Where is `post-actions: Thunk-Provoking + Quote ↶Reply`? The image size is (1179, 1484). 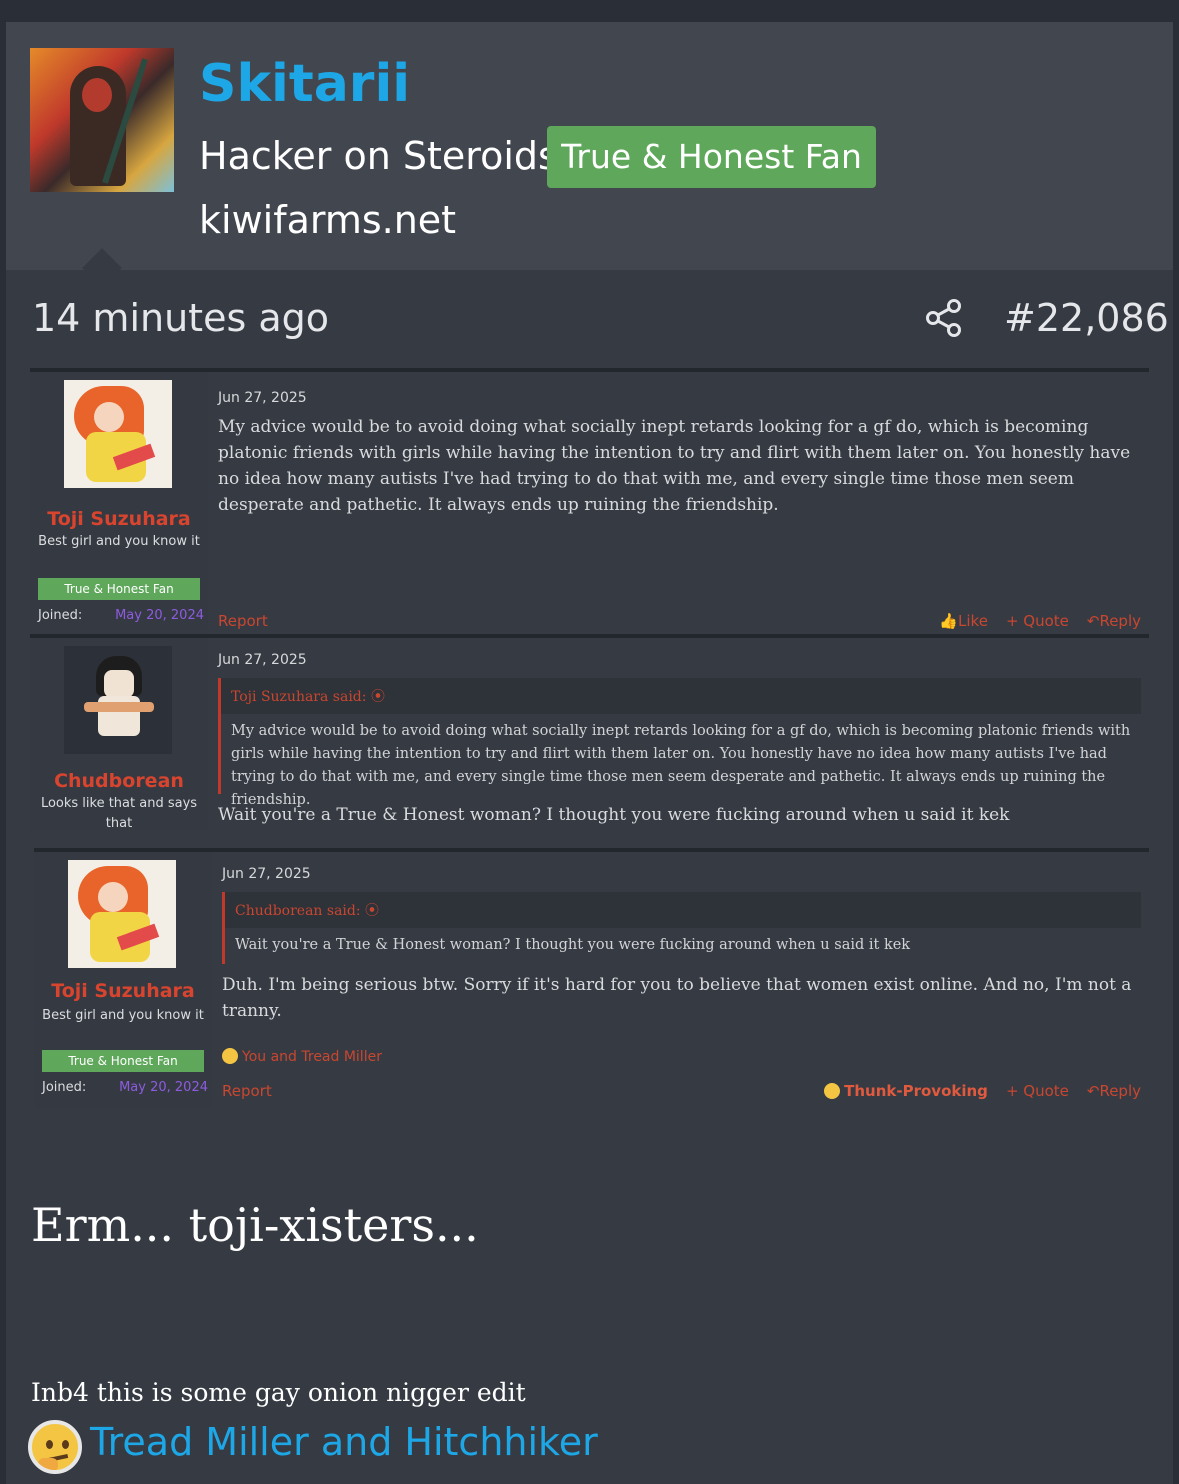
post-actions: Thunk-Provoking + Quote ↶Reply is located at coordinates (982, 1091).